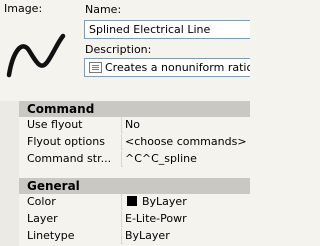 This screenshot has width=320, height=246. Describe the element at coordinates (134, 109) in the screenshot. I see `section-command-header: Command` at that location.